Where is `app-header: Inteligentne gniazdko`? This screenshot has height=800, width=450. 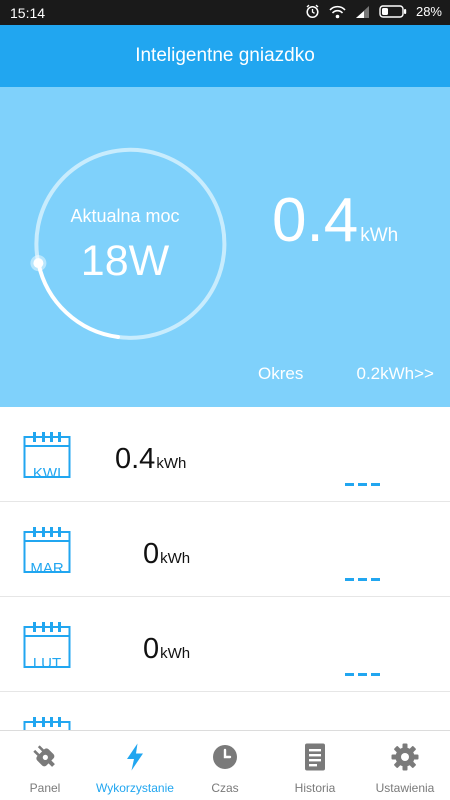
app-header: Inteligentne gniazdko is located at coordinates (225, 56).